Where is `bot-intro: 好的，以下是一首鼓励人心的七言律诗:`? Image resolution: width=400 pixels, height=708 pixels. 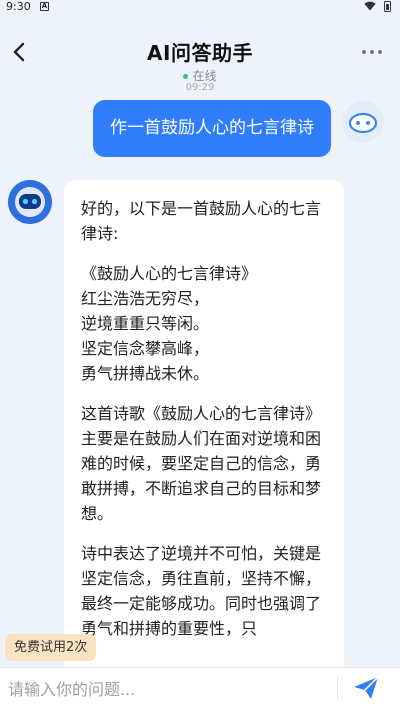
bot-intro: 好的，以下是一首鼓励人心的七言律诗: is located at coordinates (201, 221).